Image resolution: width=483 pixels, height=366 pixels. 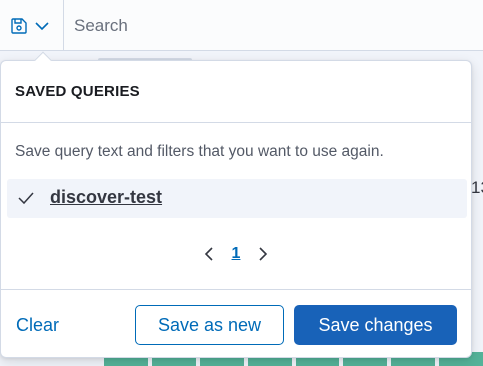 I want to click on footer-divider, so click(x=236, y=289).